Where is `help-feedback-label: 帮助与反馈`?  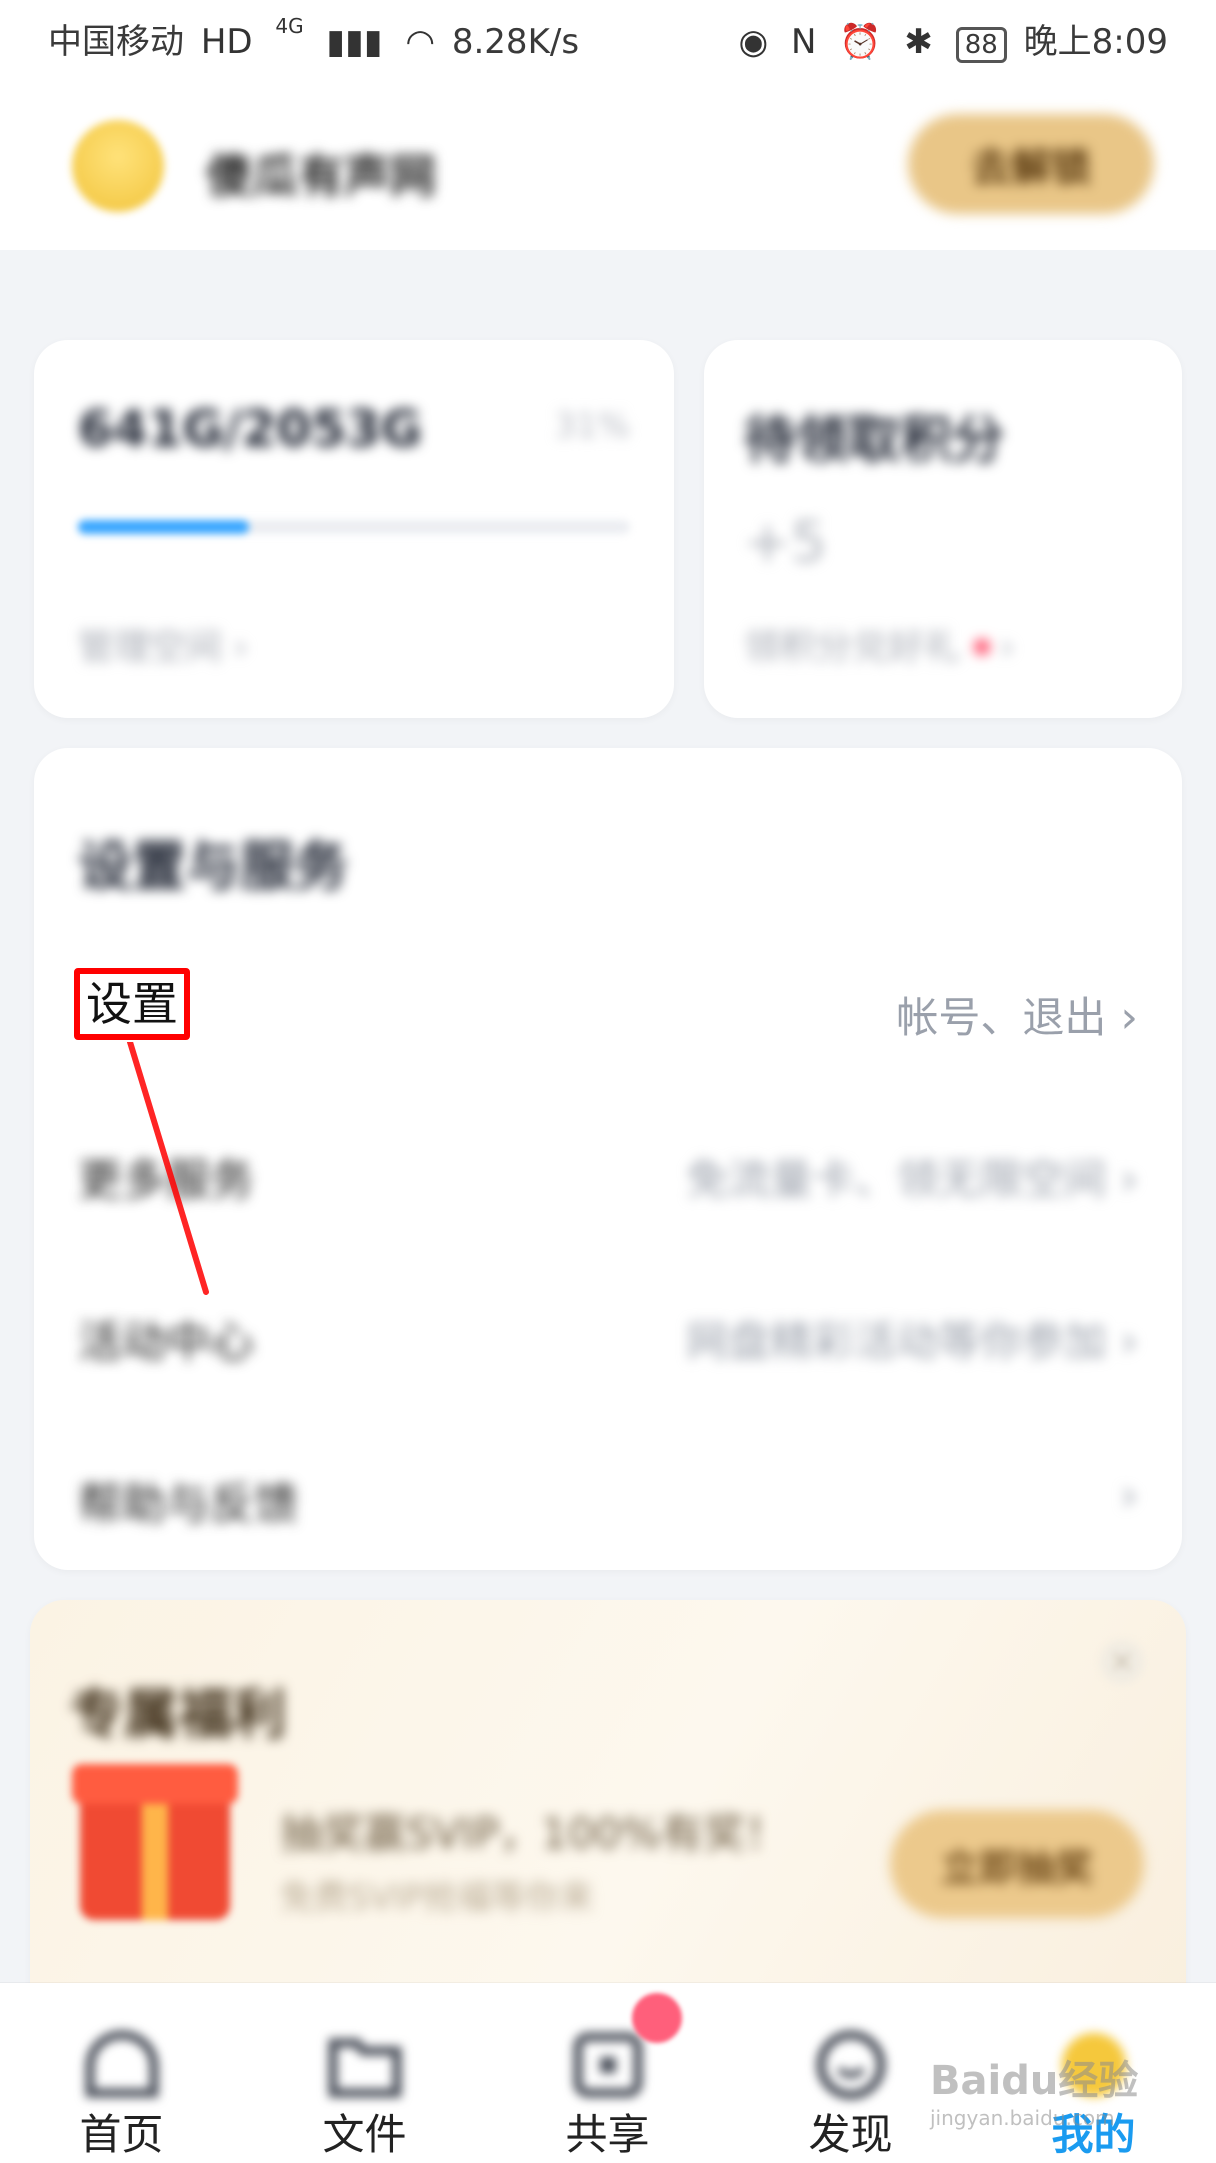 help-feedback-label: 帮助与反馈 is located at coordinates (188, 1504).